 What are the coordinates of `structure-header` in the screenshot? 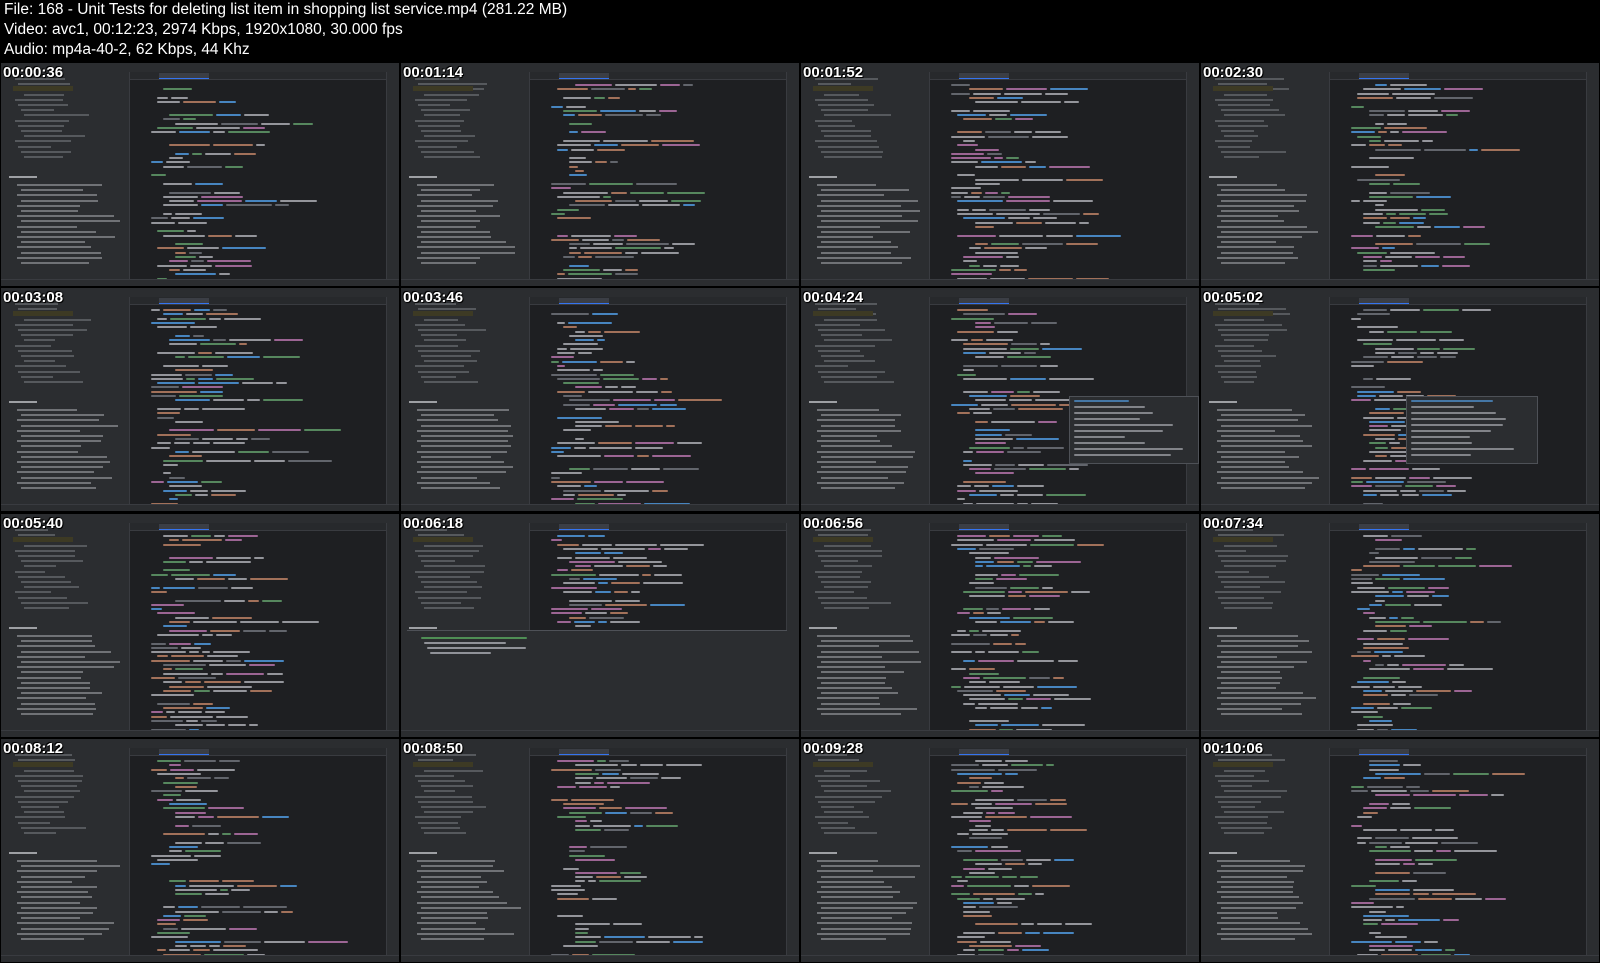 It's located at (1223, 628).